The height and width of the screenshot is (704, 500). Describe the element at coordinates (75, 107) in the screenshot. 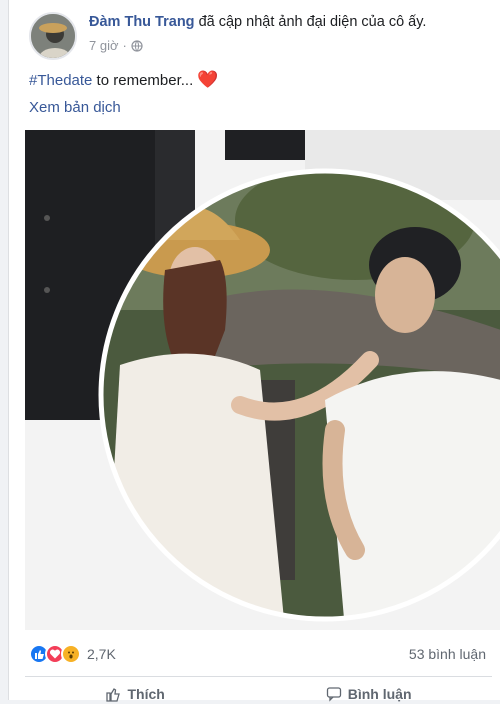

I see `see-translation-link: Xem bản dịch` at that location.